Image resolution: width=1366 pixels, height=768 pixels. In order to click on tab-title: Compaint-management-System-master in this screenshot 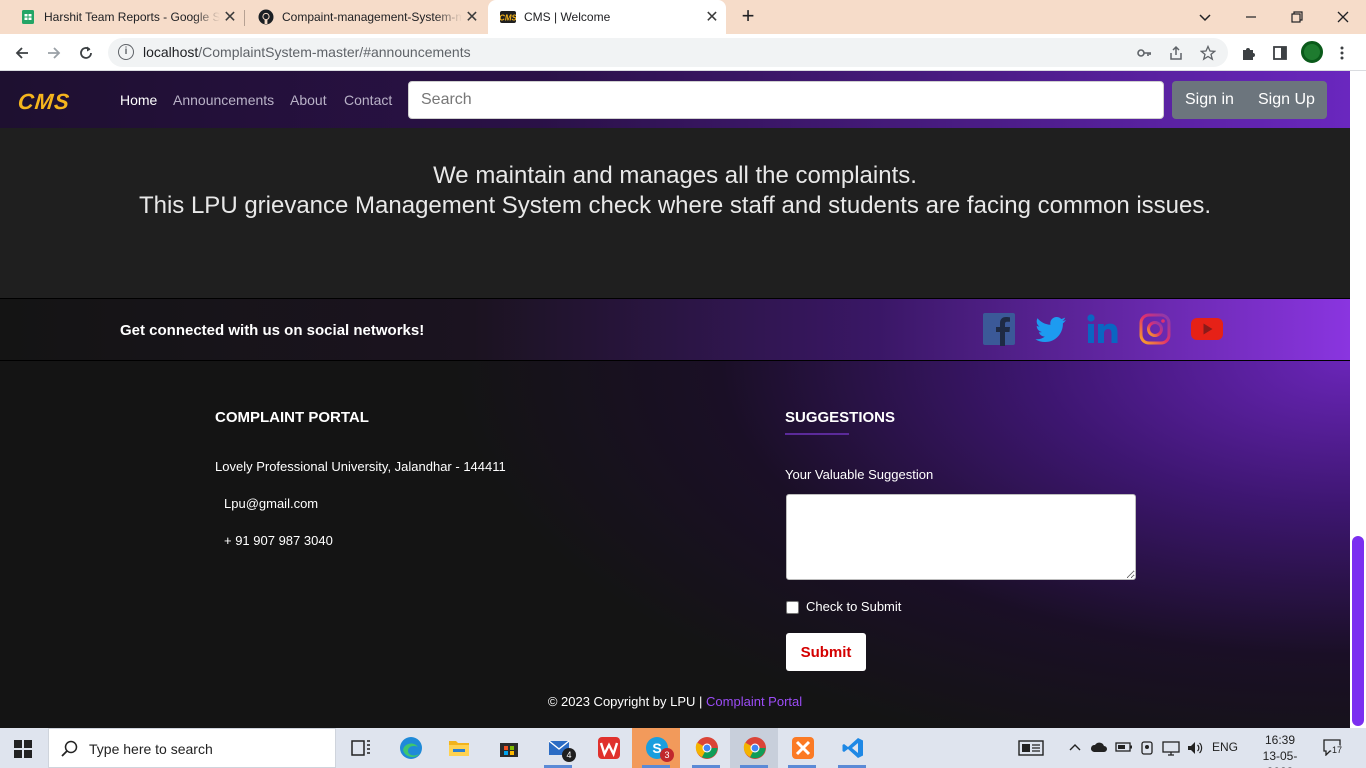, I will do `click(372, 17)`.